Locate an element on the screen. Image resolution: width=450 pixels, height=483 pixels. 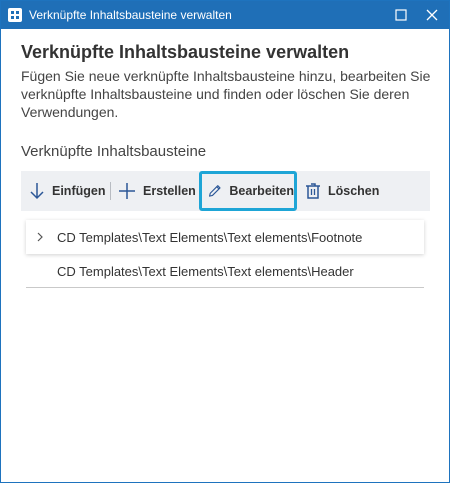
toolbar-divider is located at coordinates (110, 191).